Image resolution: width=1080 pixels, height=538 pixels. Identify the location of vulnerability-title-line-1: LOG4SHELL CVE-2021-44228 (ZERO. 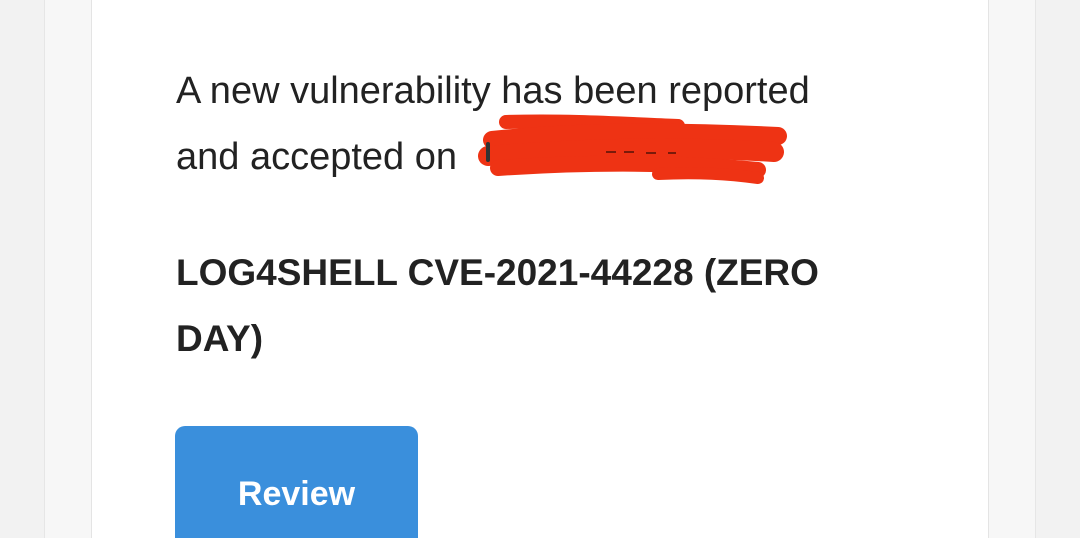
(497, 272).